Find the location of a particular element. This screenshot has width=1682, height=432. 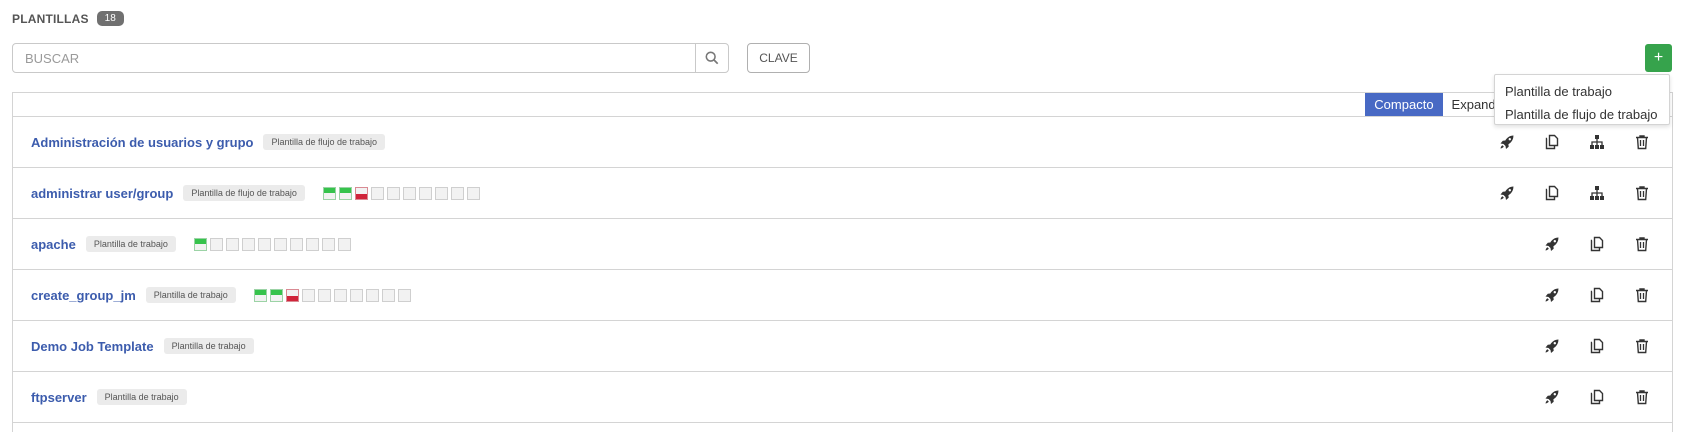

search-box is located at coordinates (370, 58).